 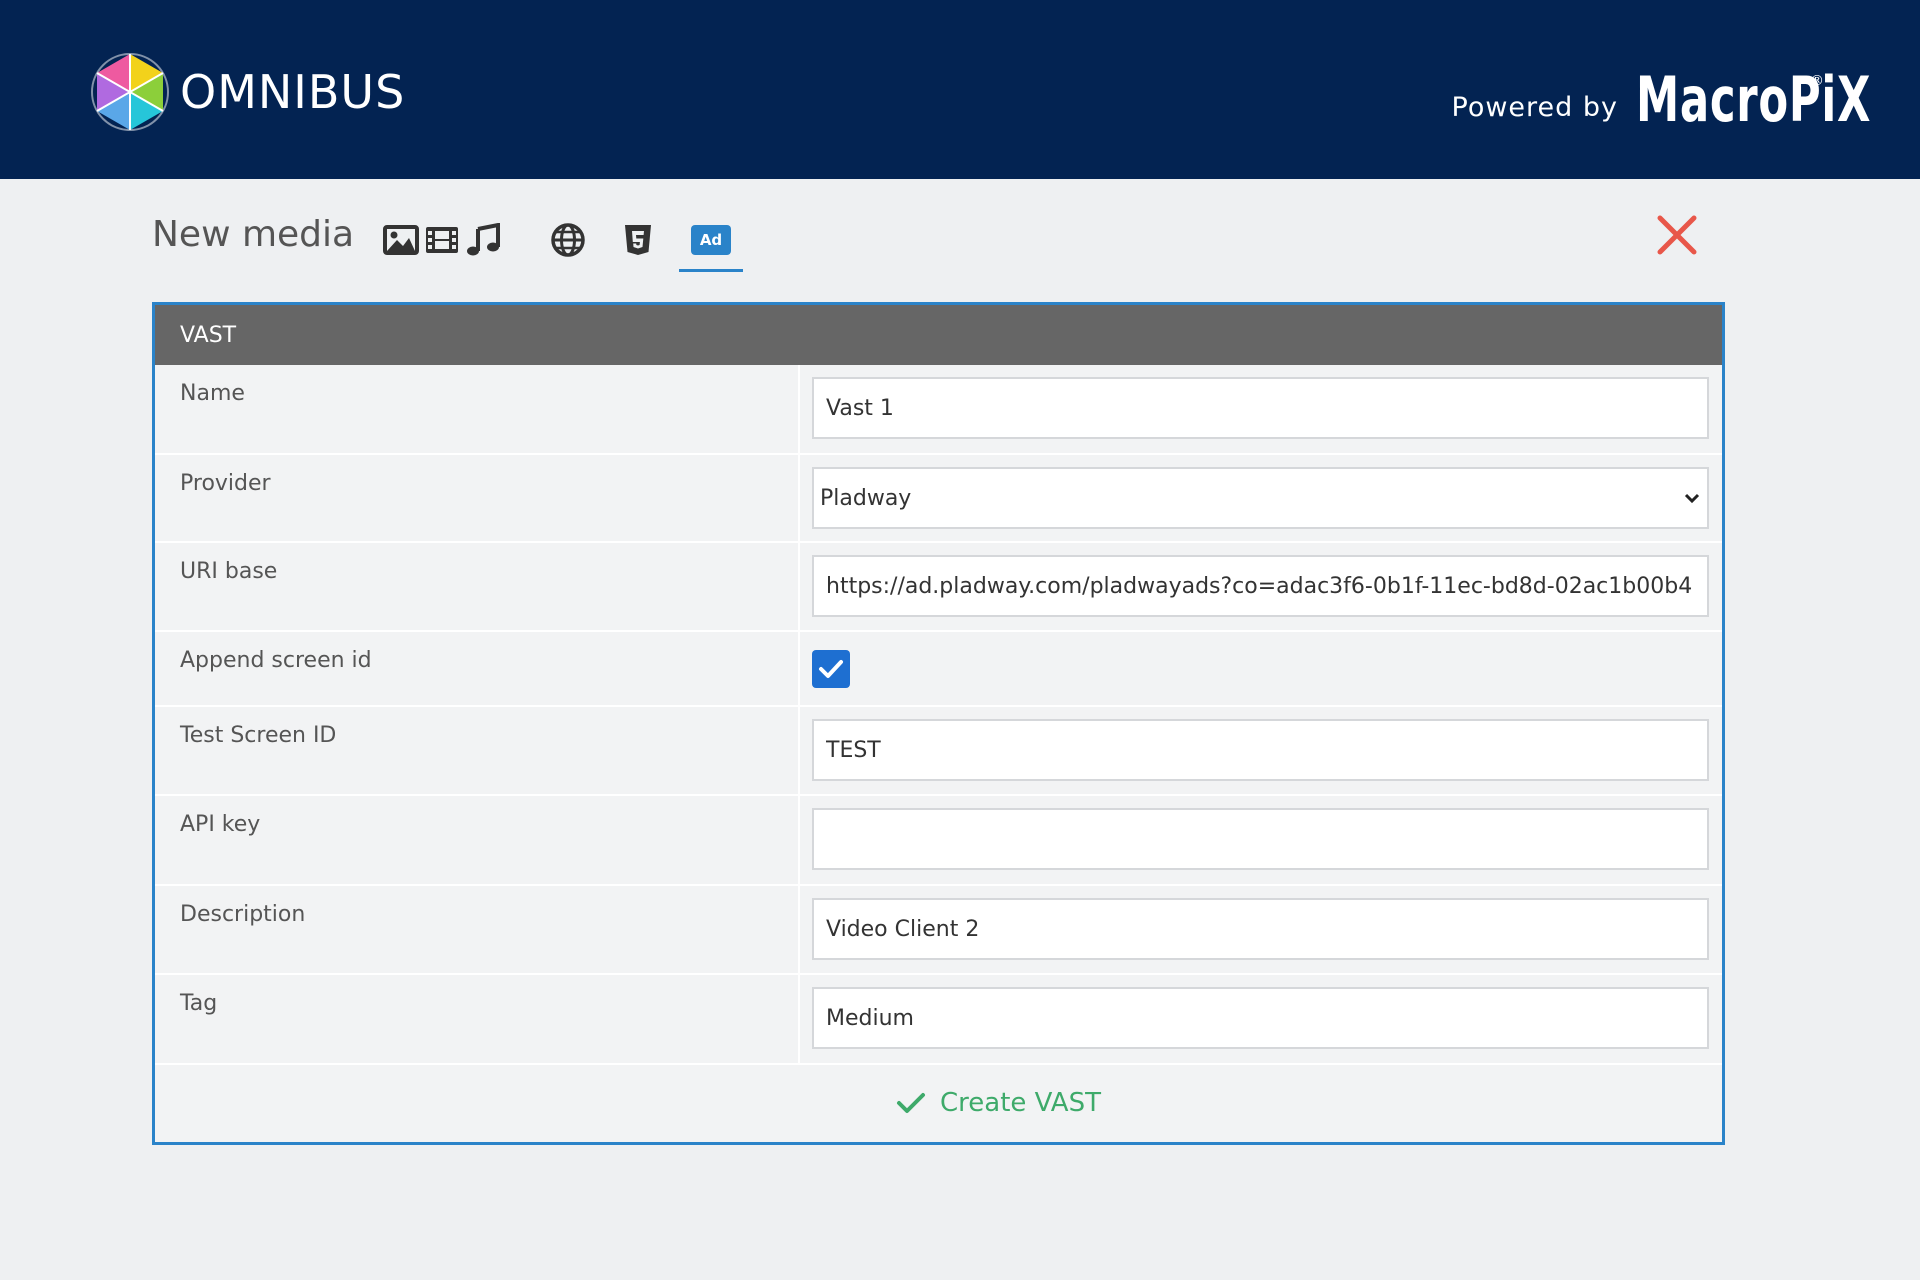 I want to click on check-icon, so click(x=911, y=1103).